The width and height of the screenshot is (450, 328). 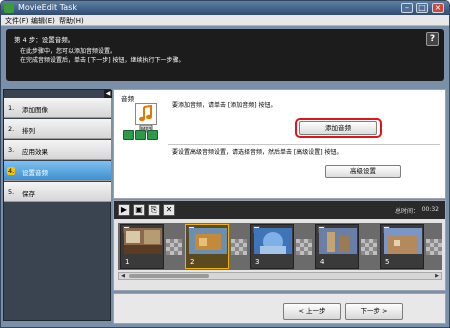 I want to click on title-bar: MovieEdit Task – □ ×, so click(x=225, y=8).